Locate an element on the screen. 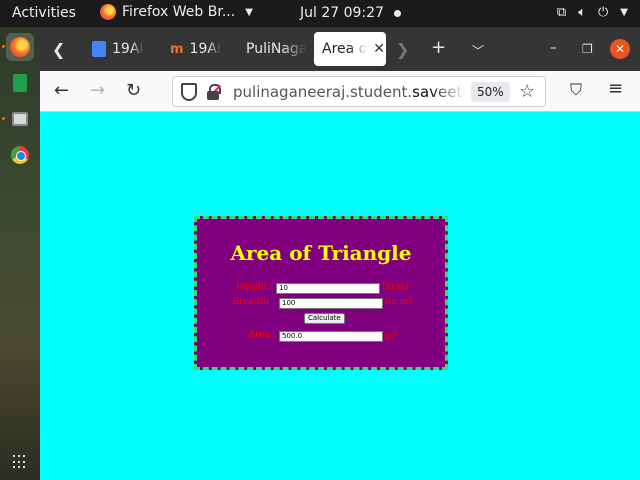  area-unit: m2 is located at coordinates (391, 336).